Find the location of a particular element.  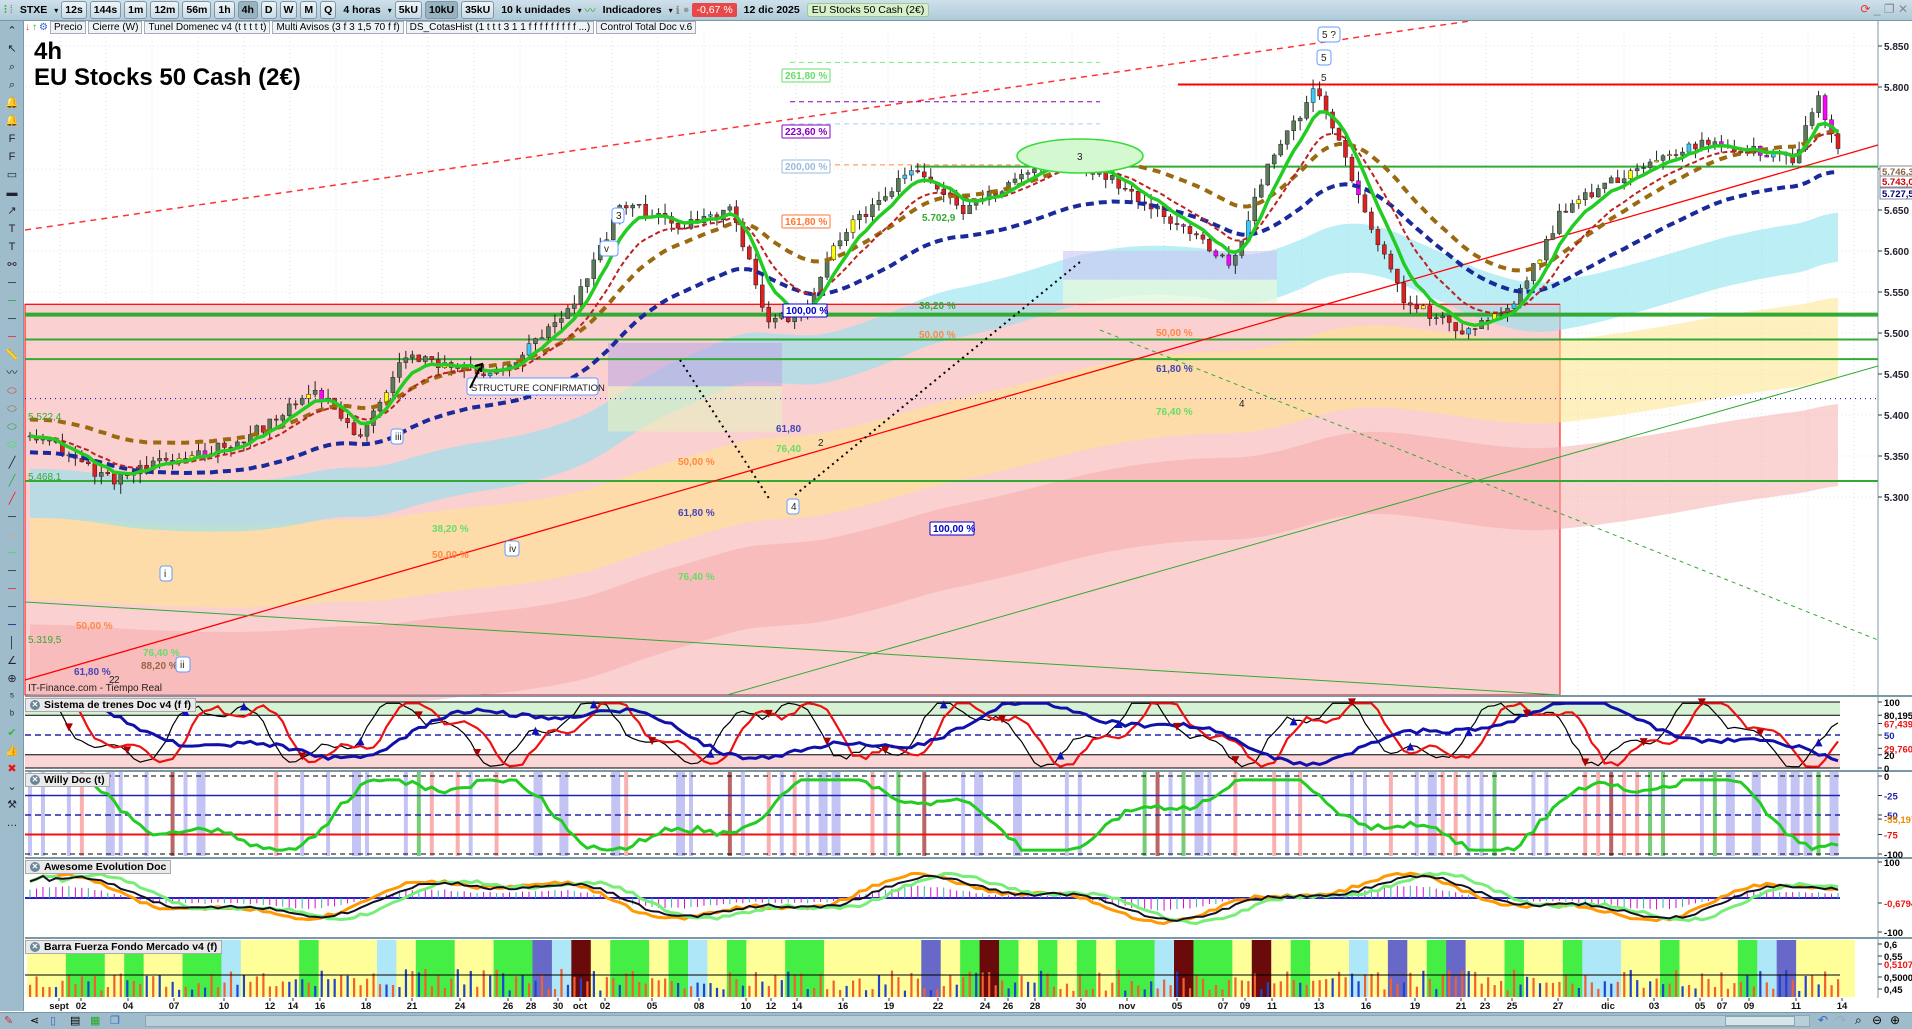

angle-icon: ∠ is located at coordinates (12, 661).